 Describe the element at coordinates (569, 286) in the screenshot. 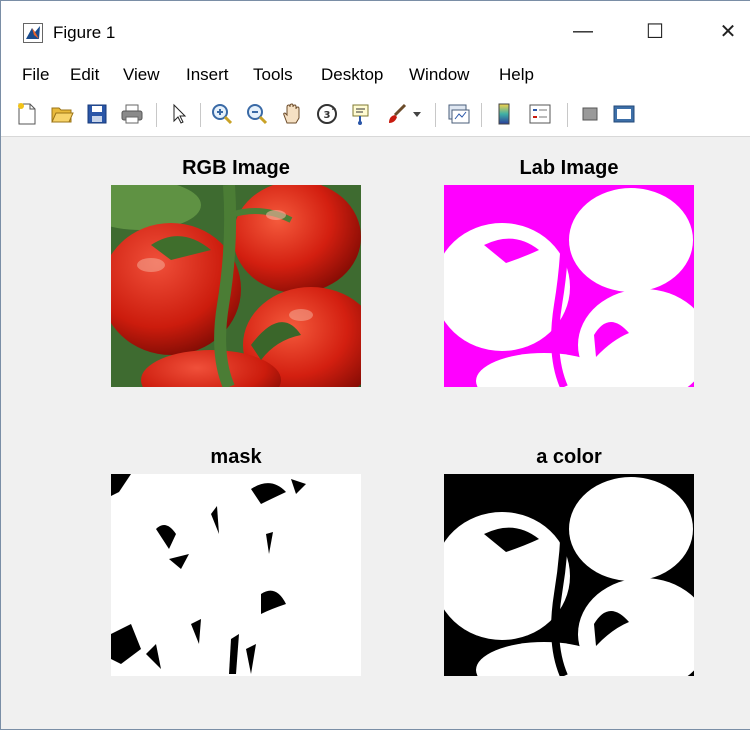

I see `lab-image` at that location.